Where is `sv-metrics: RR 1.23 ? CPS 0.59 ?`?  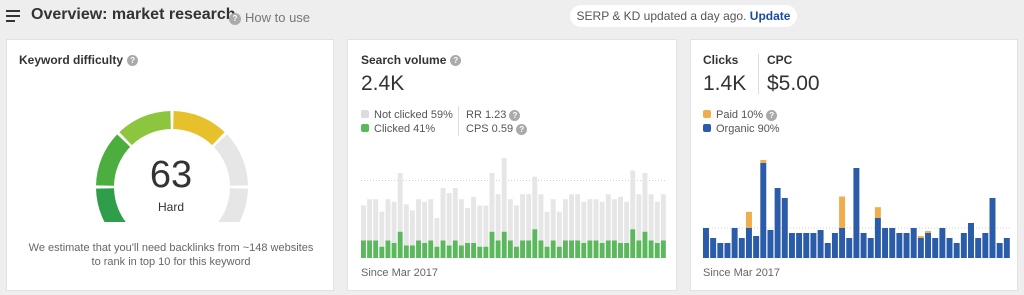
sv-metrics: RR 1.23 ? CPS 0.59 ? is located at coordinates (497, 122).